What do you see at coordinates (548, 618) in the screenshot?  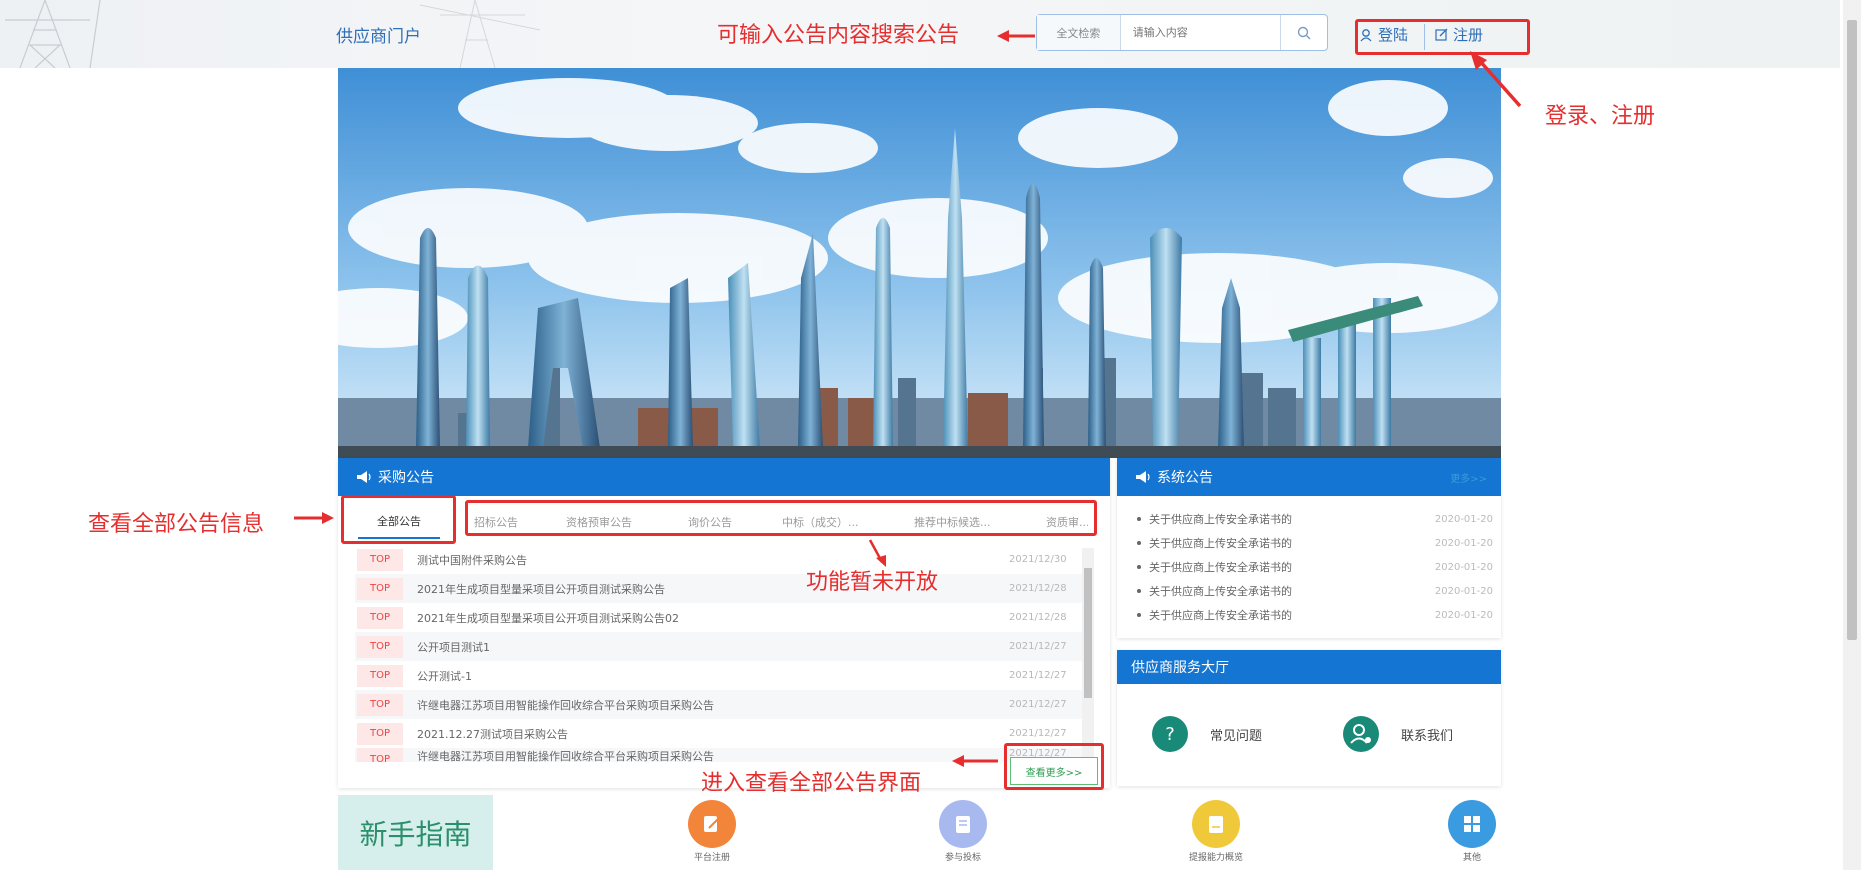 I see `row-title: 2021年生成项目型量采项目公开项目测试采购公告02` at bounding box center [548, 618].